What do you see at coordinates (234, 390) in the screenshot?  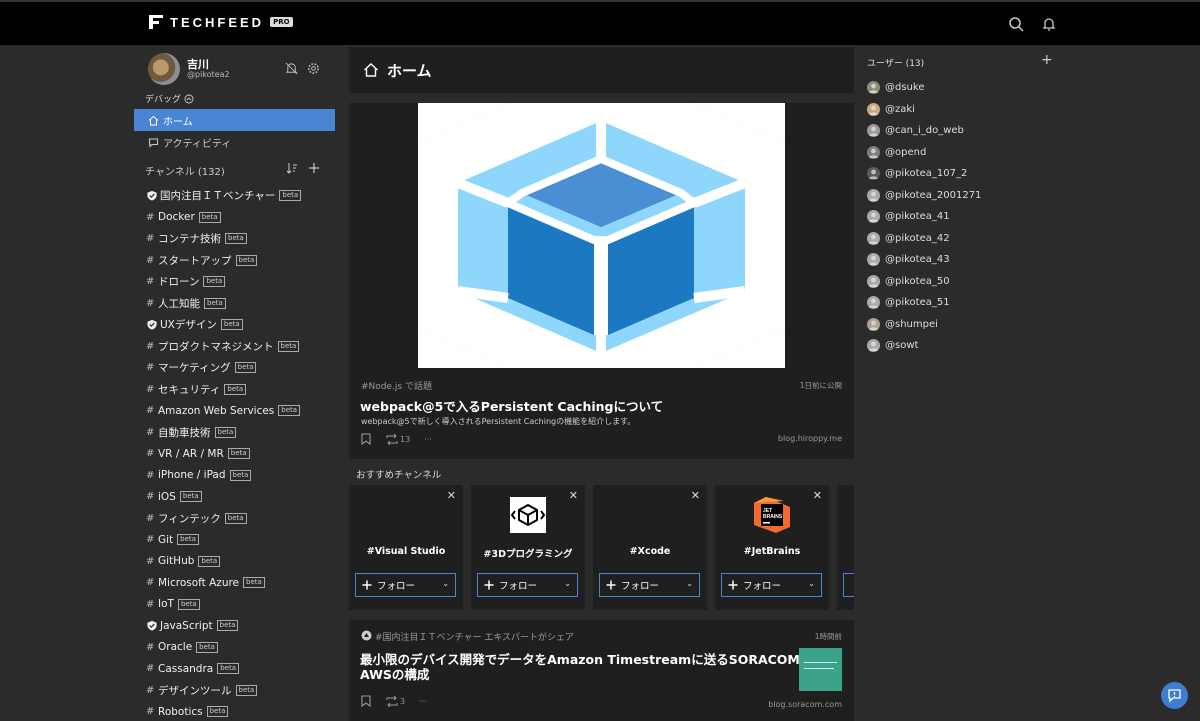 I see `channel-item: # セキュリティ beta` at bounding box center [234, 390].